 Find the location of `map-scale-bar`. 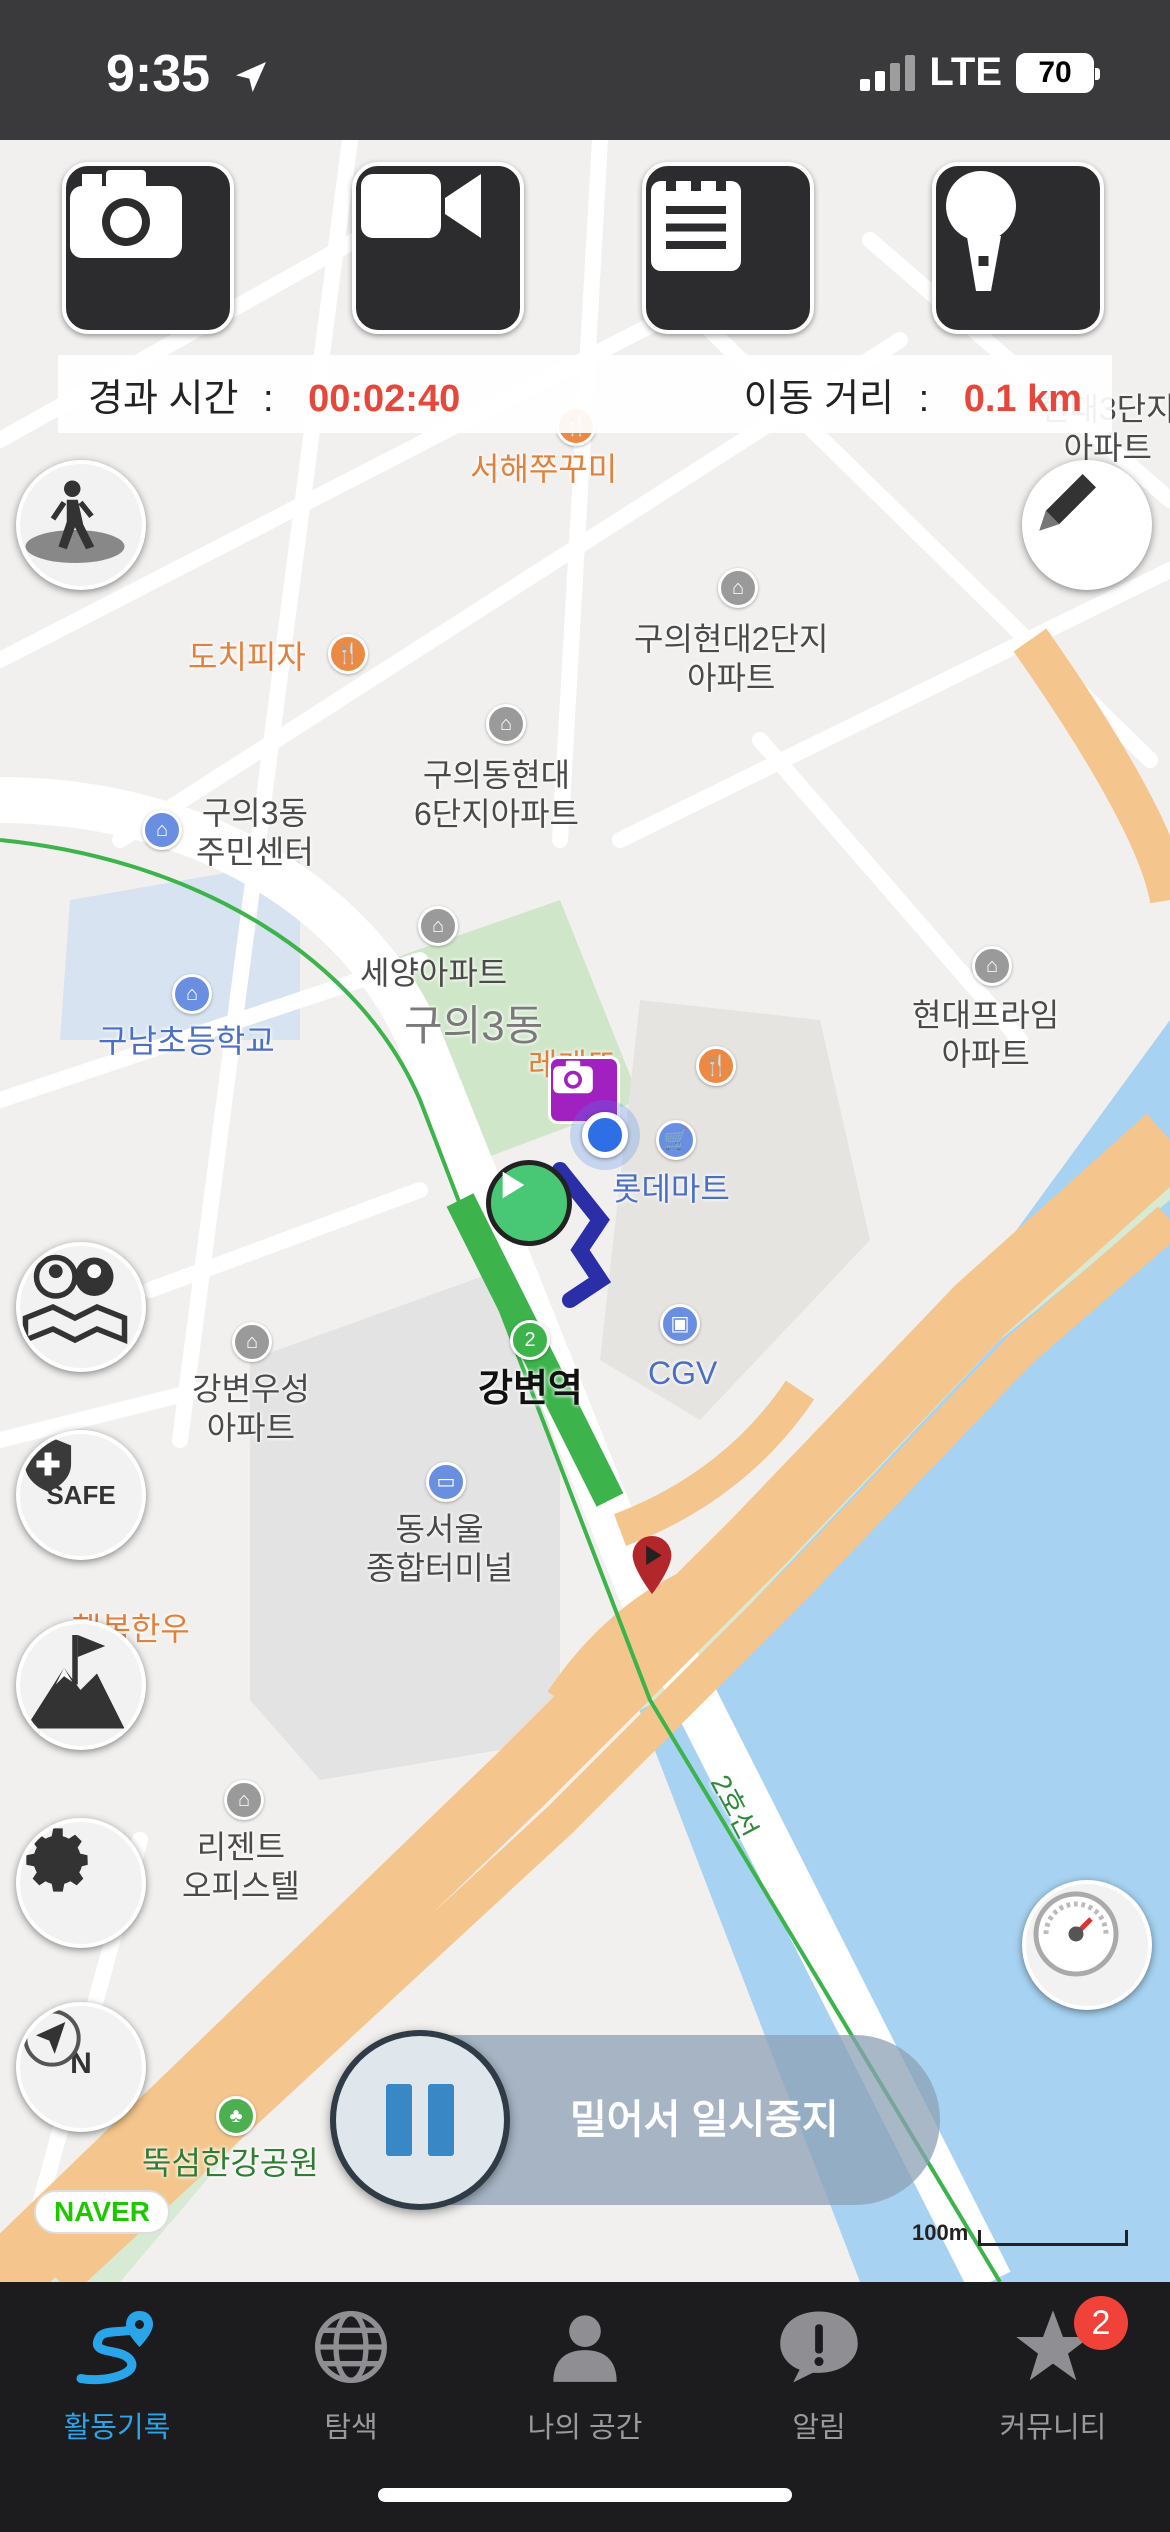

map-scale-bar is located at coordinates (1053, 2238).